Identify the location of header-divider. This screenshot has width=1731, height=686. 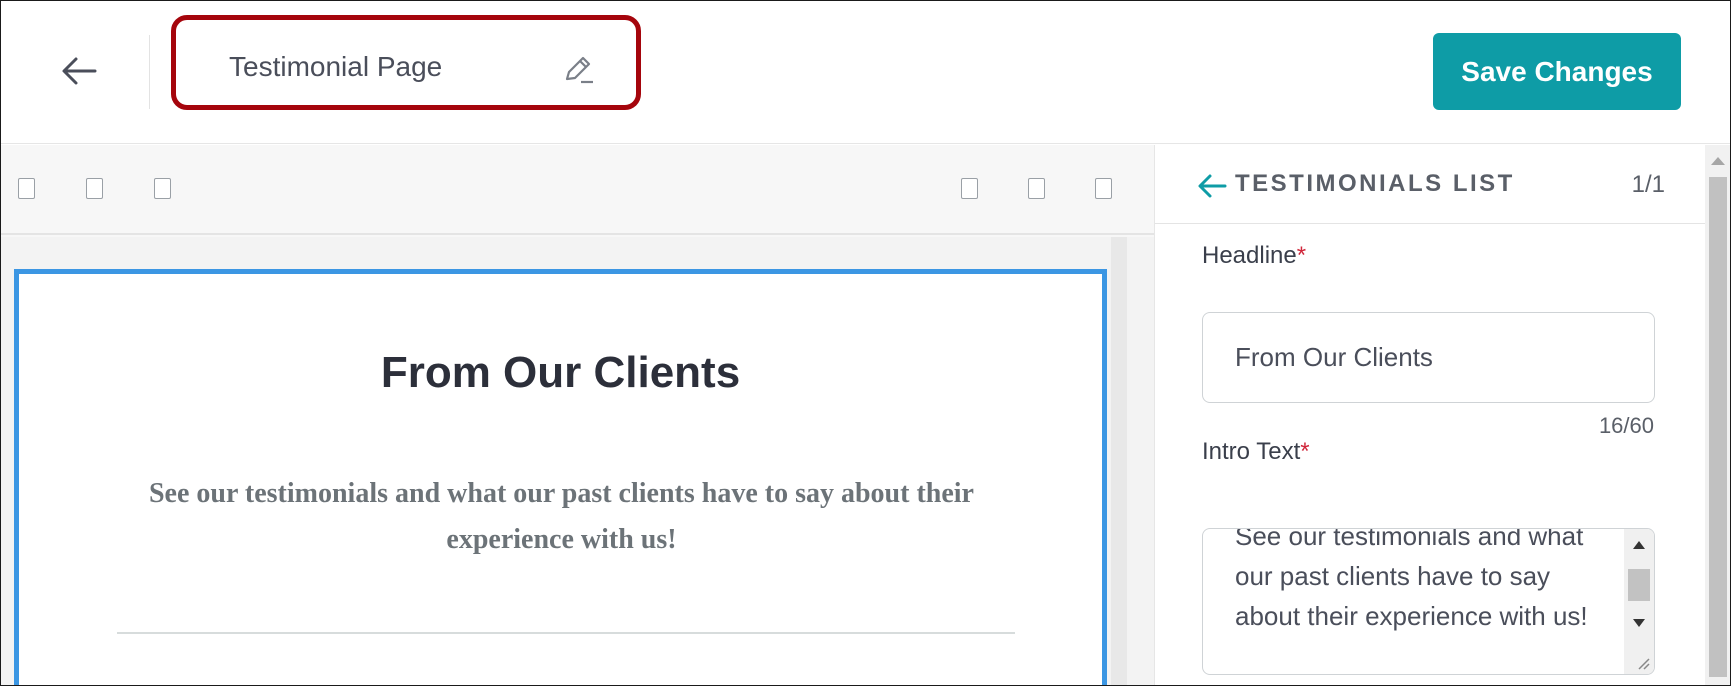
(149, 72).